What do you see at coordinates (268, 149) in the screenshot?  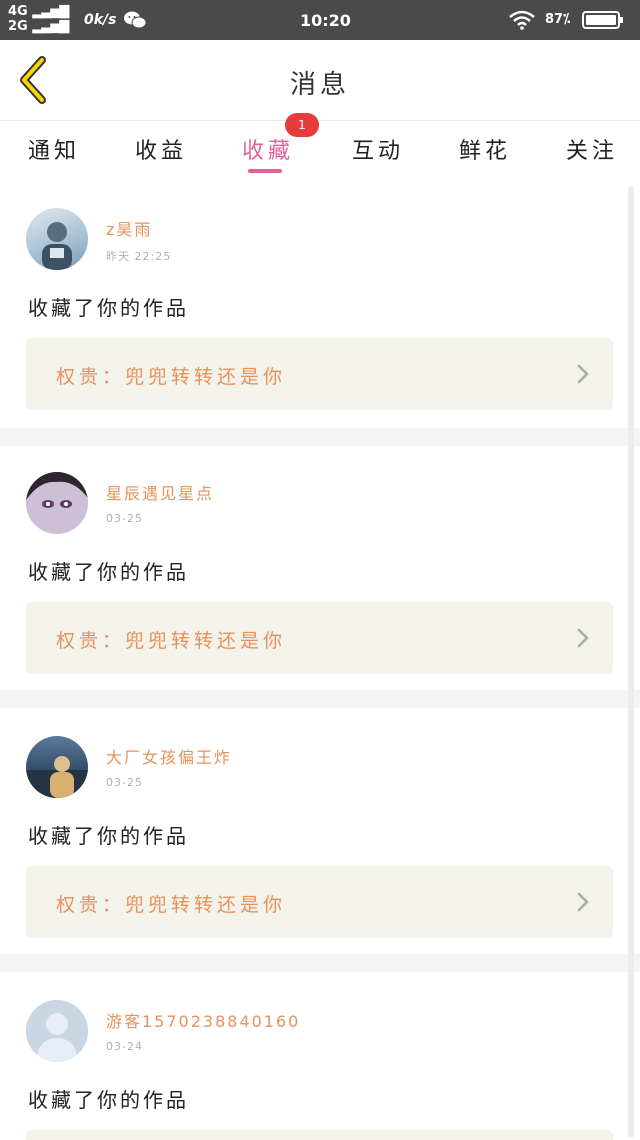 I see `tab-favorites: 收藏` at bounding box center [268, 149].